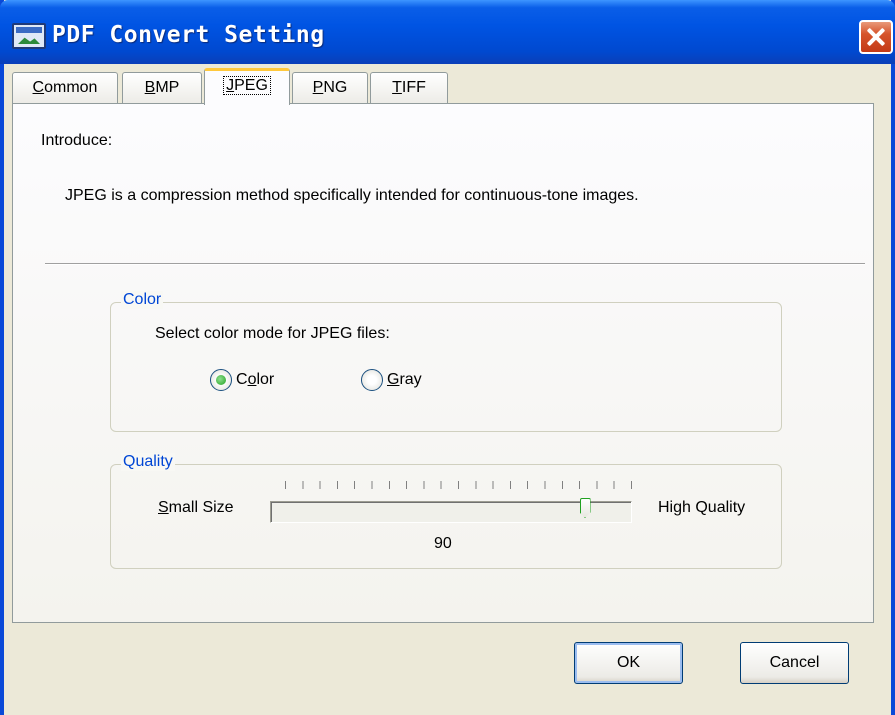 The width and height of the screenshot is (895, 715). What do you see at coordinates (460, 485) in the screenshot?
I see `slider-ticks` at bounding box center [460, 485].